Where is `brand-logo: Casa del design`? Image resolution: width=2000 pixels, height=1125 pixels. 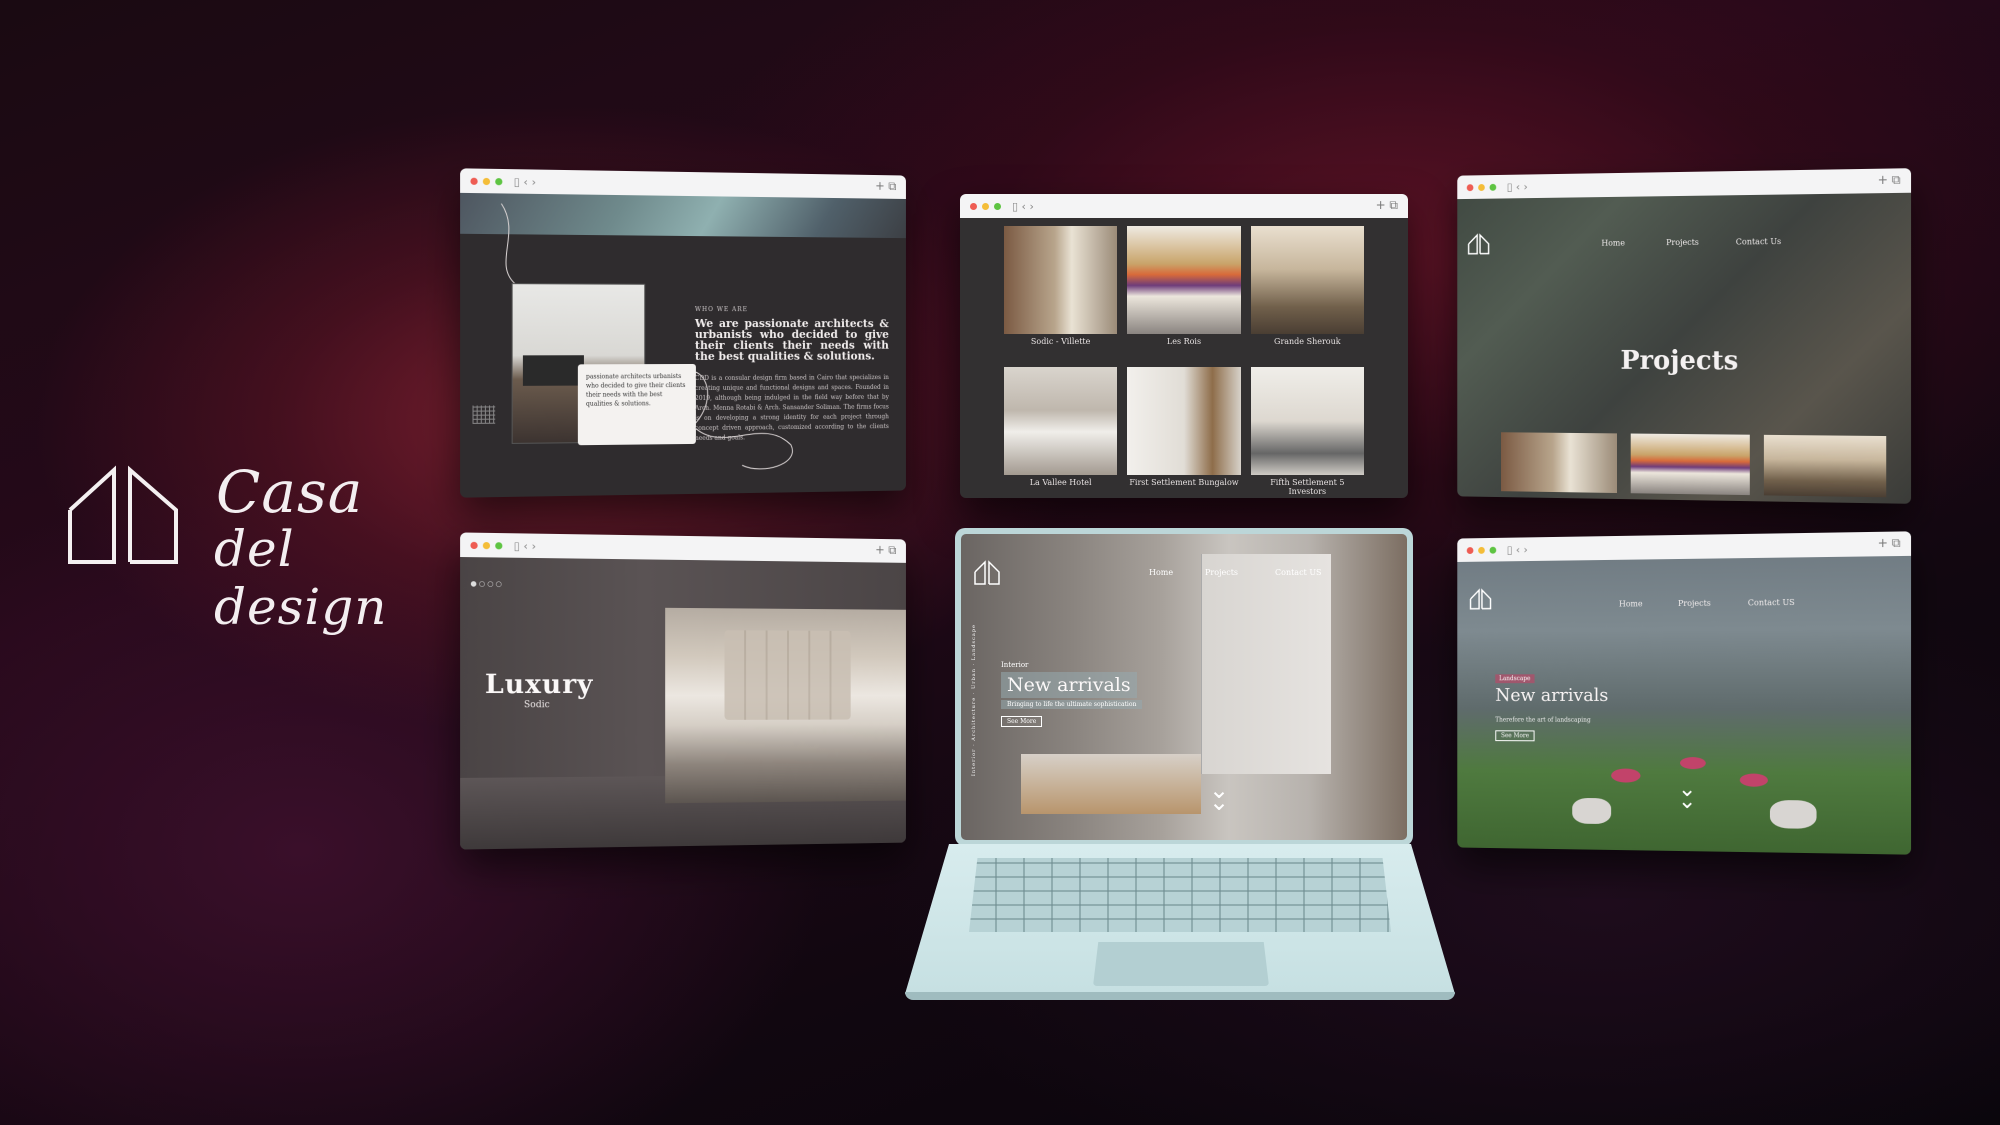 brand-logo: Casa del design is located at coordinates (246, 547).